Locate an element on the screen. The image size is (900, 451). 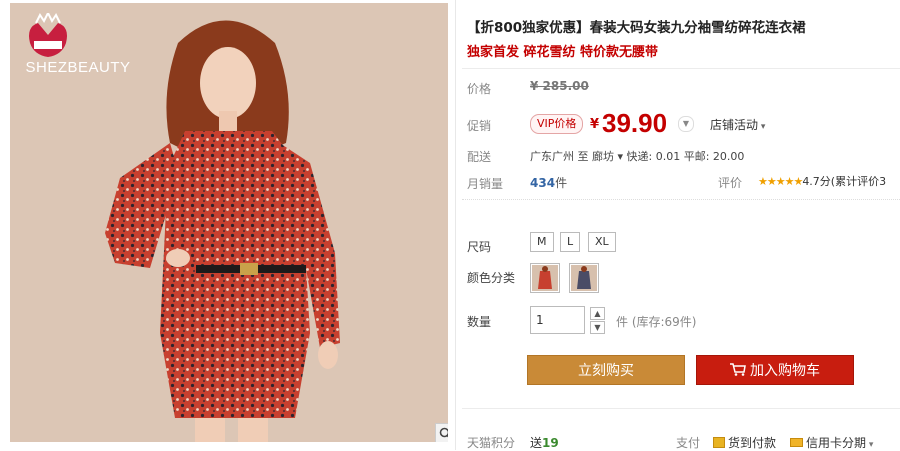
price-label: 价格 is located at coordinates (479, 89).